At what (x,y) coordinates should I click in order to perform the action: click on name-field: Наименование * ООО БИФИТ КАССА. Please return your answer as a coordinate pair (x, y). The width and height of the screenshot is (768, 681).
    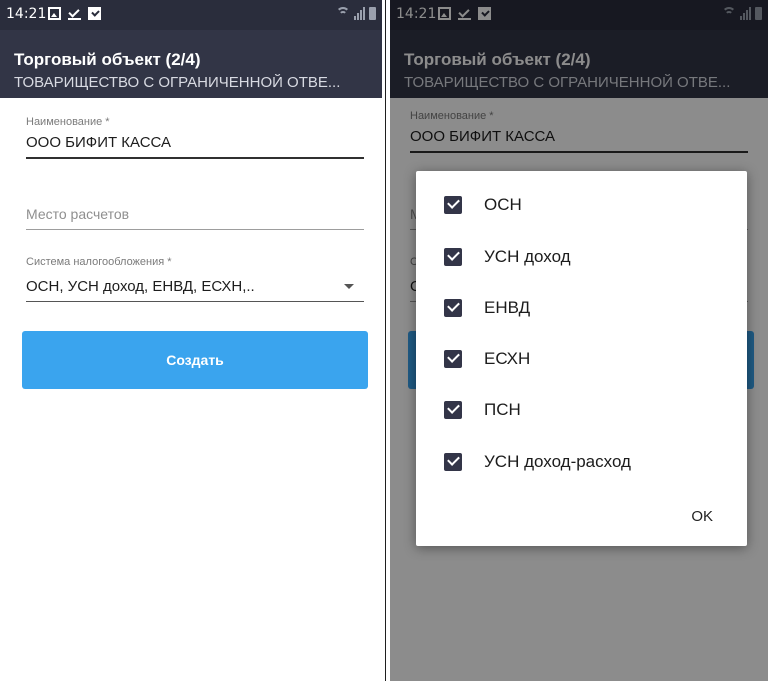
    Looking at the image, I should click on (195, 137).